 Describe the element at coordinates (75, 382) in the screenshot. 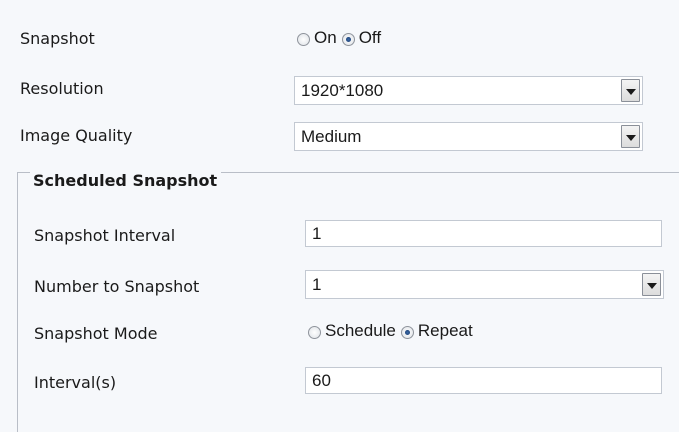

I see `interval-seconds-label: Interval(s)` at that location.